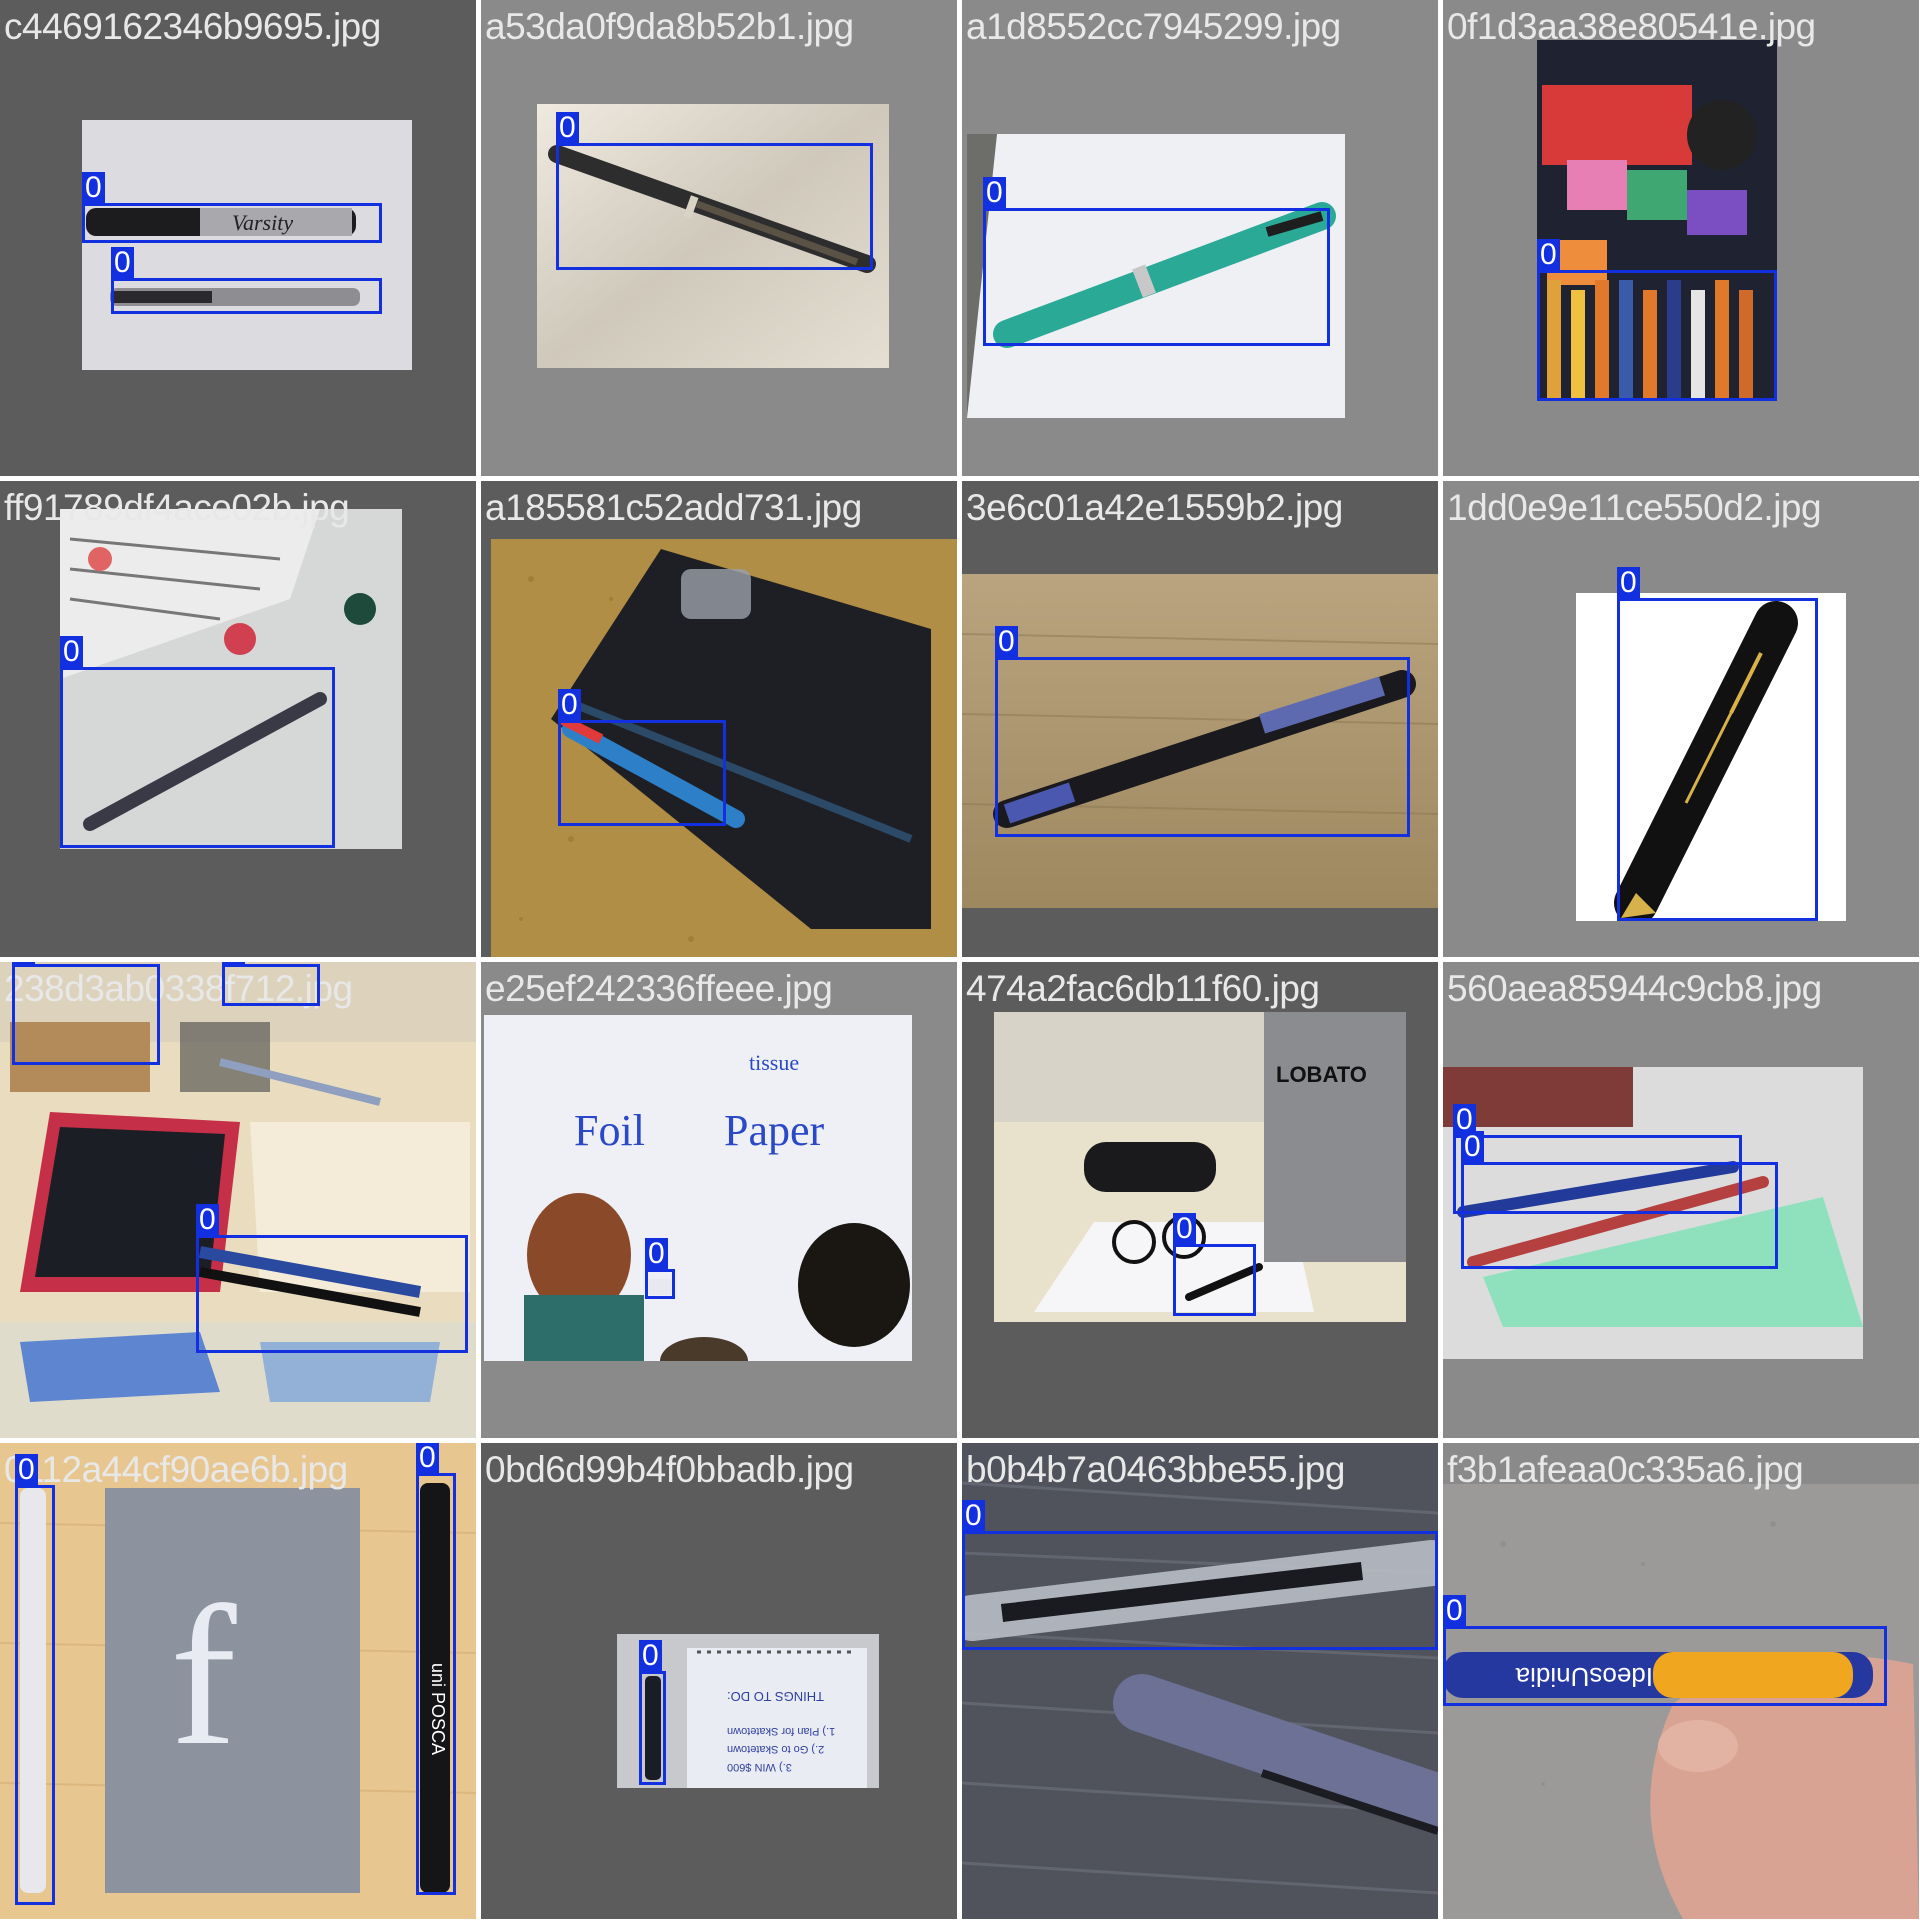 The height and width of the screenshot is (1920, 1920). Describe the element at coordinates (177, 507) in the screenshot. I see `image-filename: ff91789df4ace02b.jpg` at that location.